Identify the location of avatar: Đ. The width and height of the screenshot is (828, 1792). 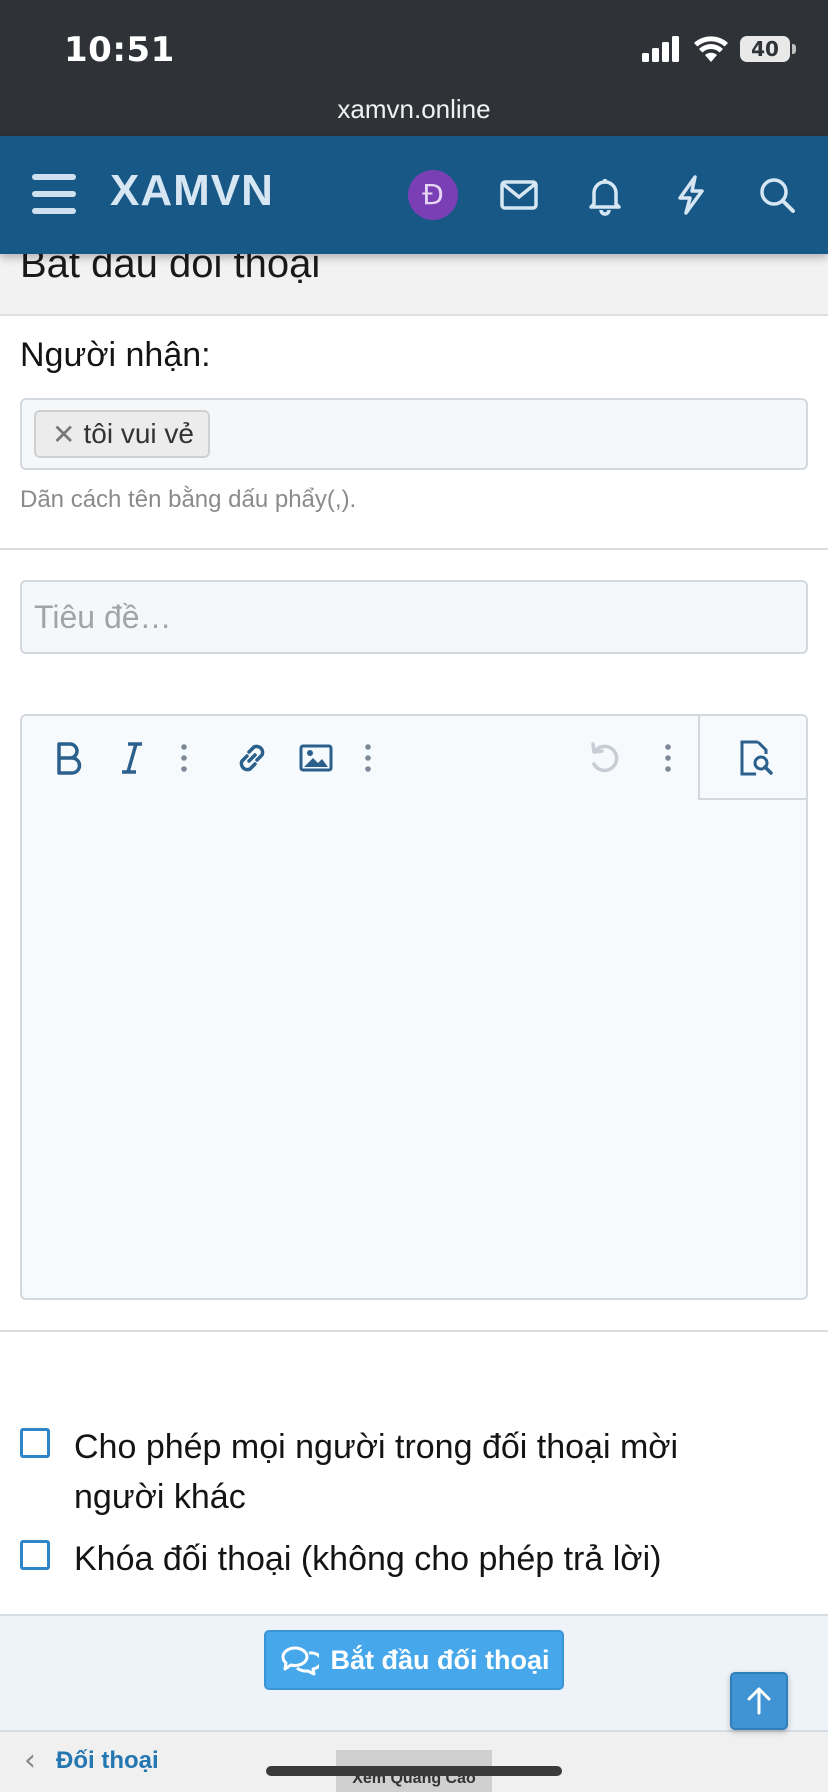
(433, 195).